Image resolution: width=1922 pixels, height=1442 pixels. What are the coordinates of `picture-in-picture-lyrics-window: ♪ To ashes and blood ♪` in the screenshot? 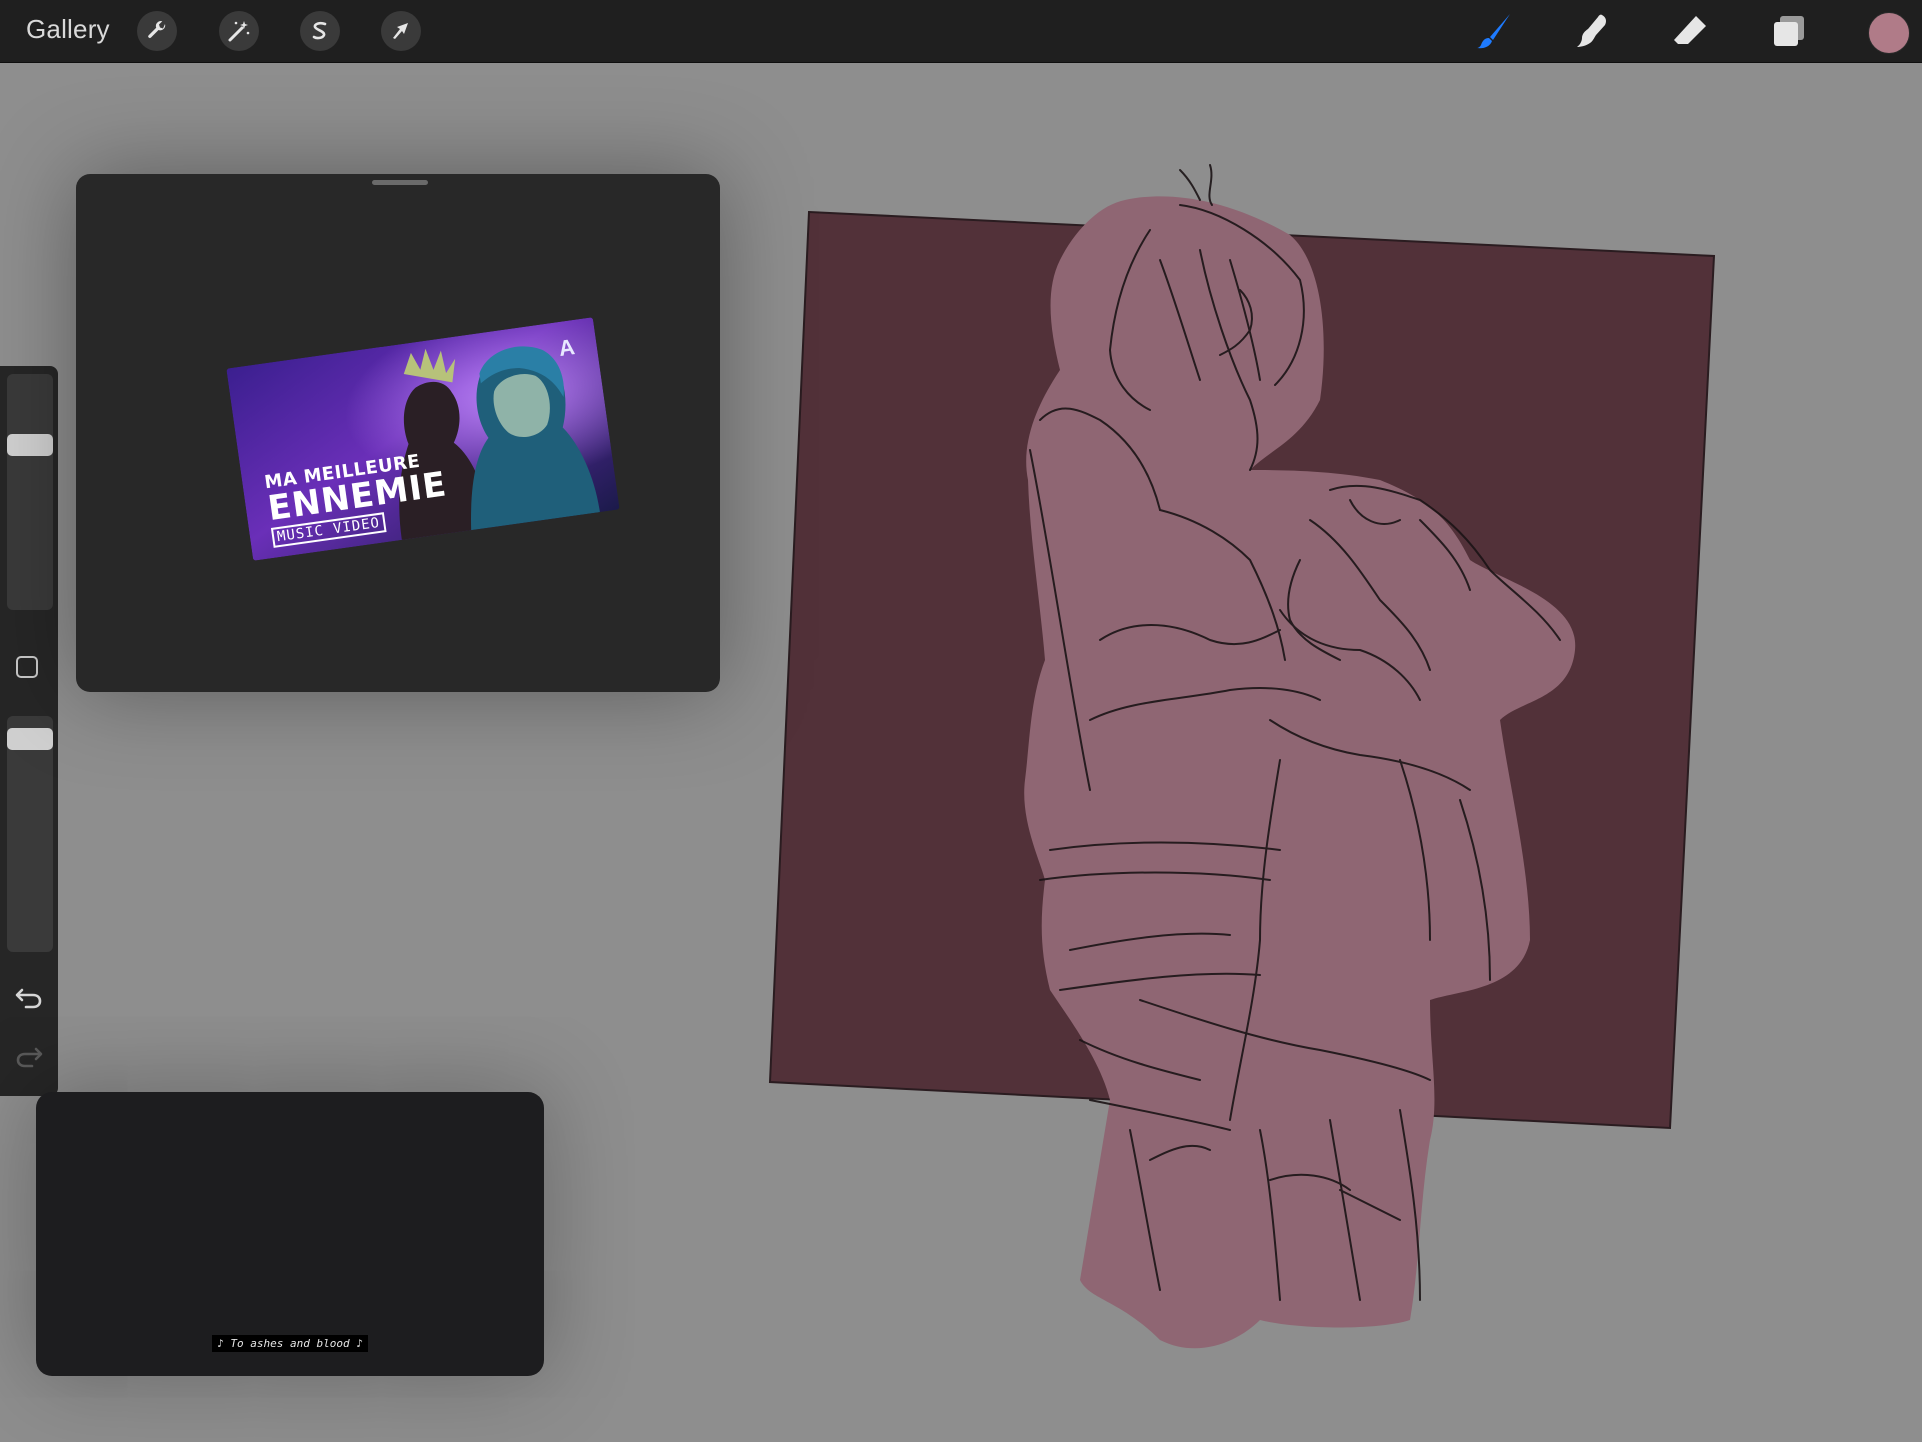 It's located at (290, 1234).